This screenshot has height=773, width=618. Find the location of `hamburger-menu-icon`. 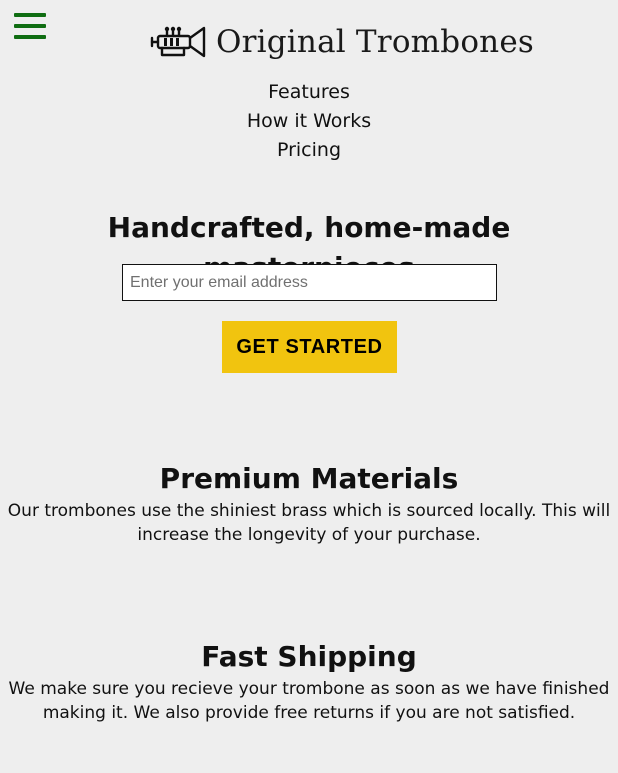

hamburger-menu-icon is located at coordinates (30, 26).